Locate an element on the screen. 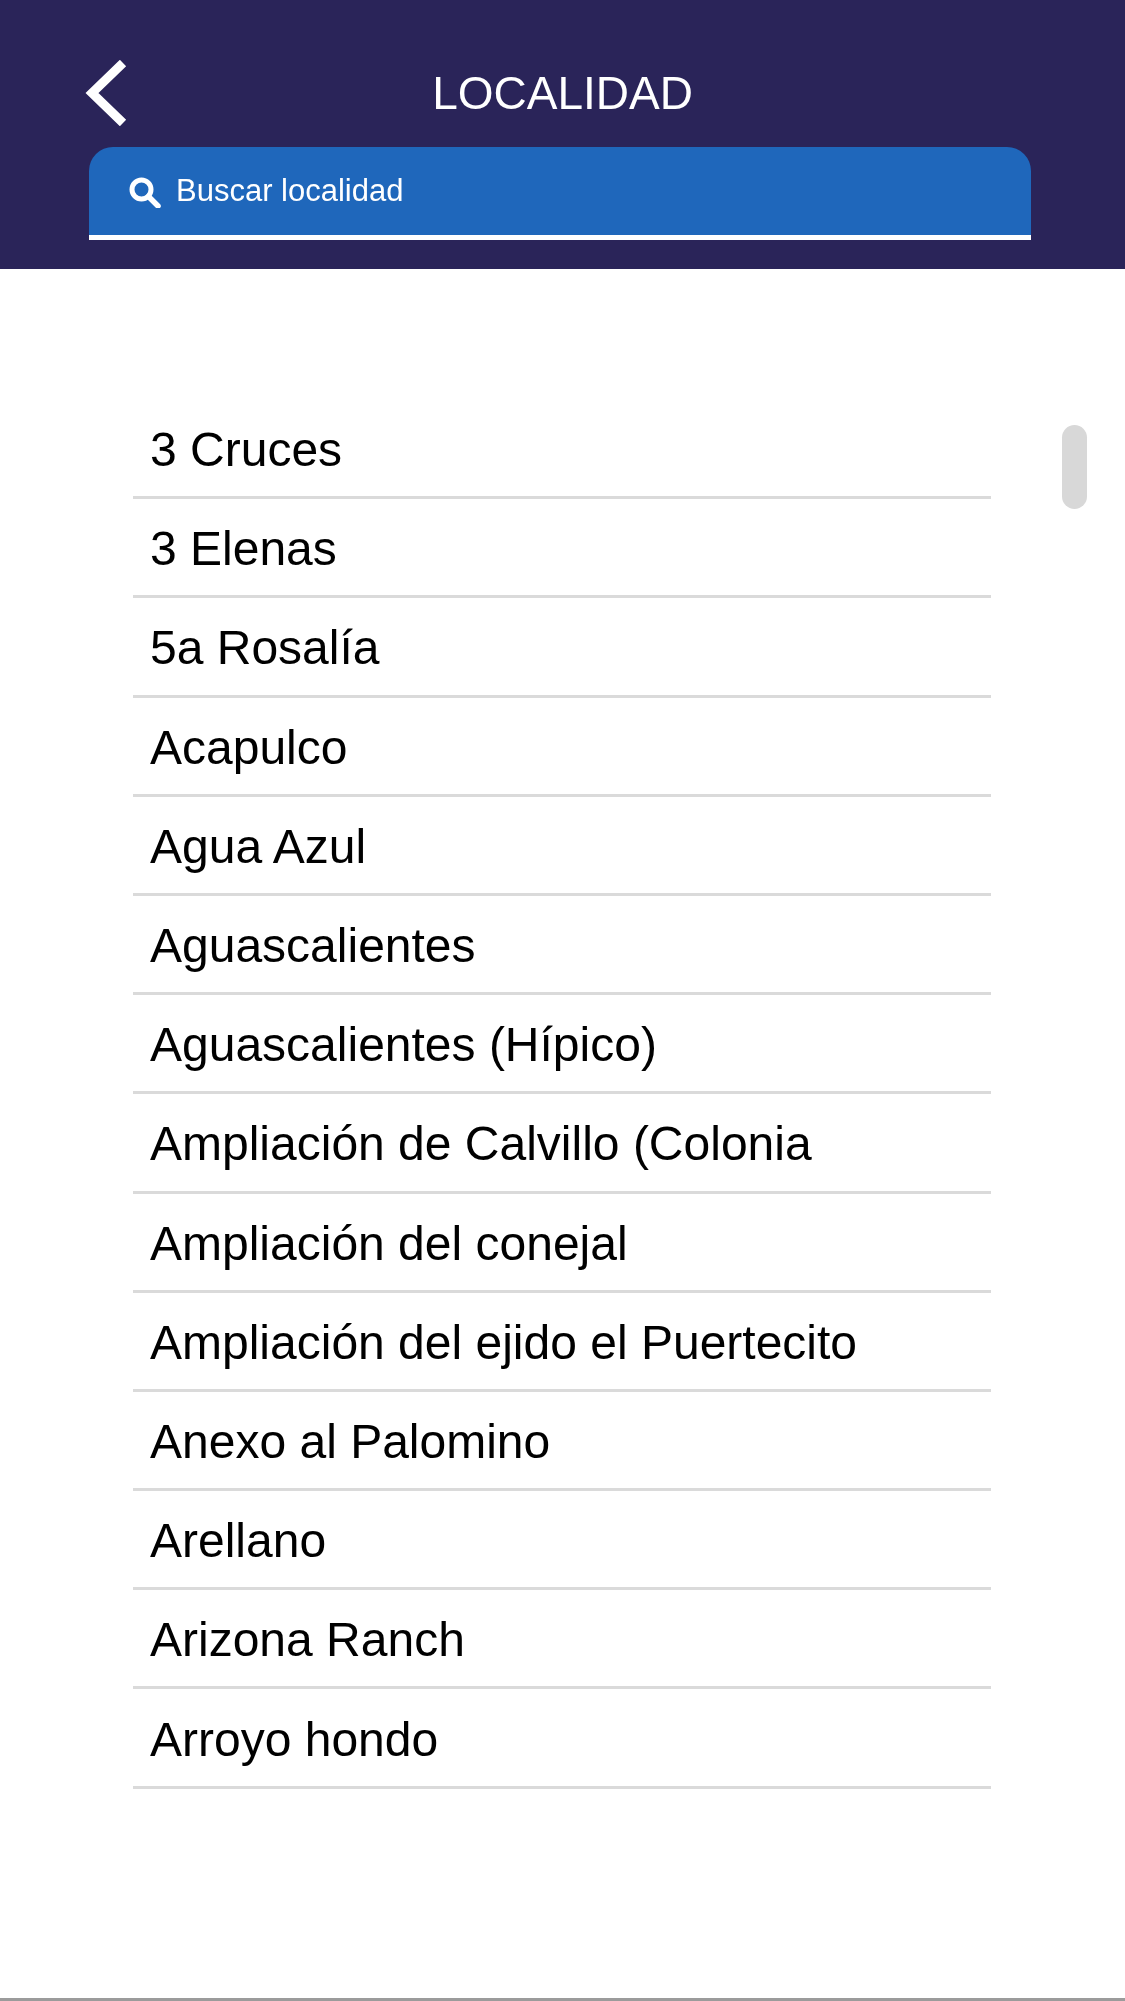  locality-list-item: Aguascalientes (Hípico) is located at coordinates (562, 1045).